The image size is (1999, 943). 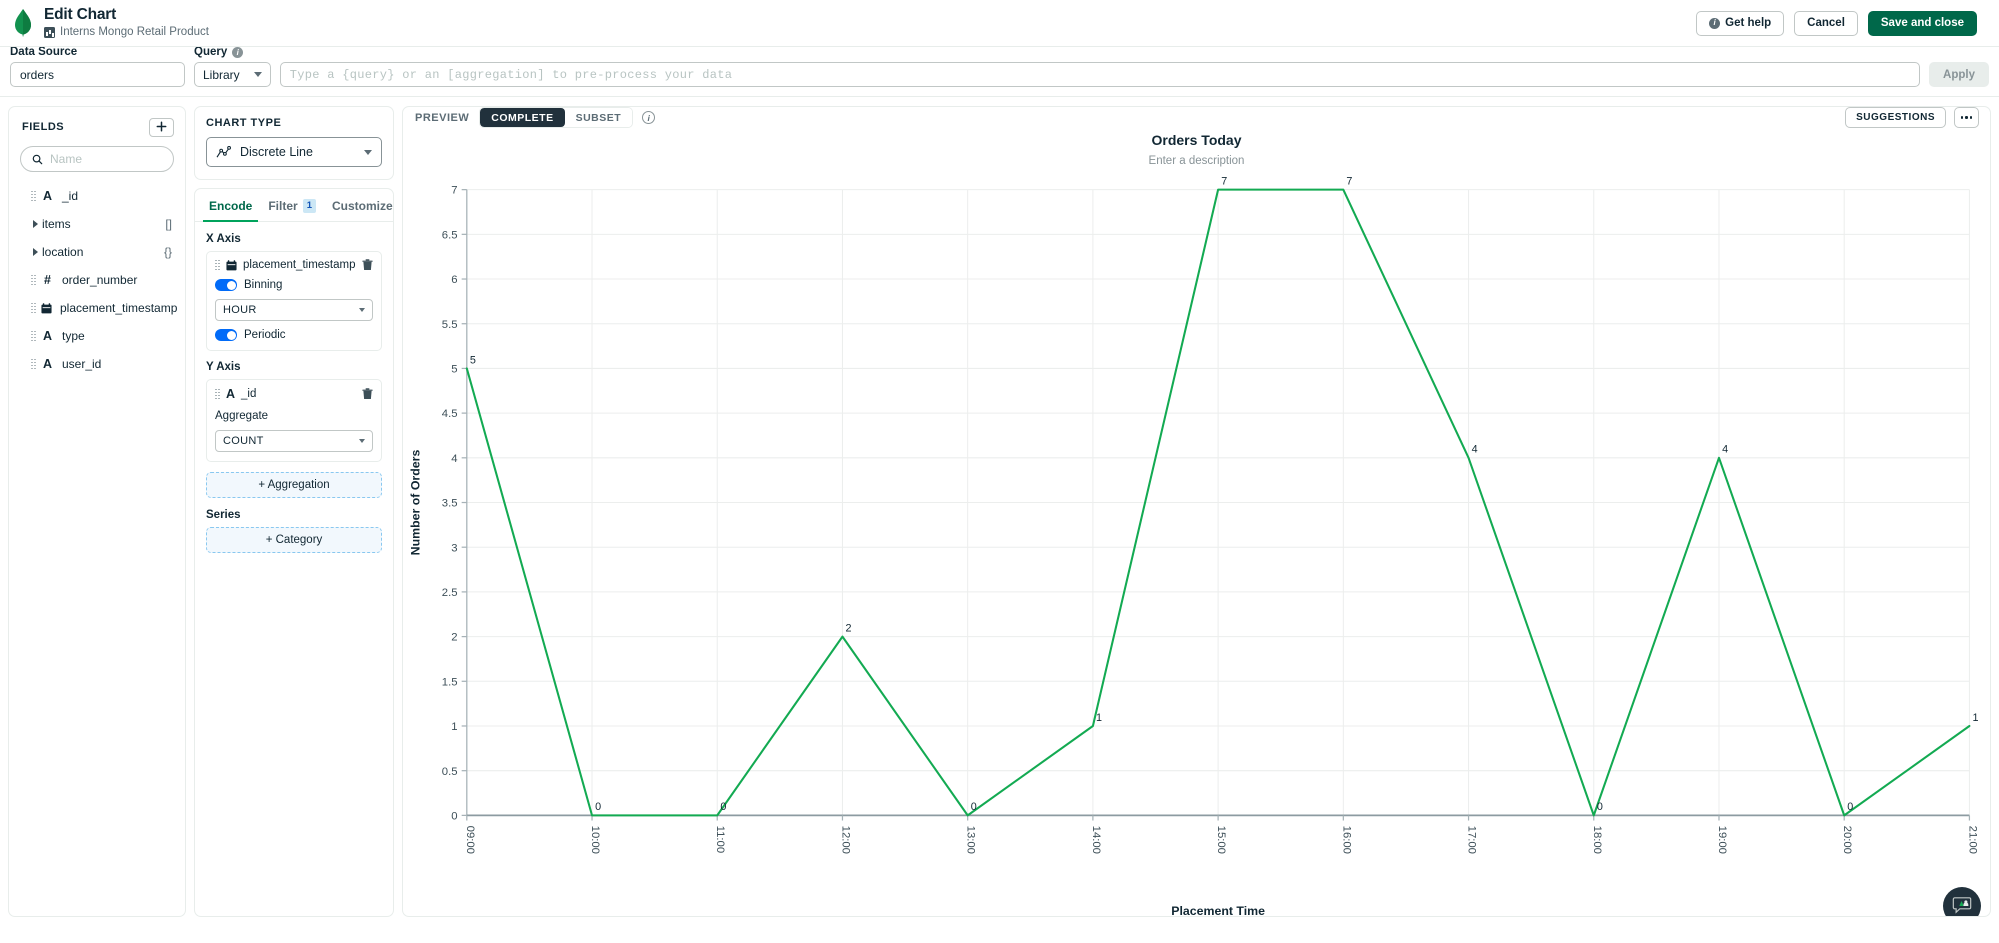 I want to click on search-input: Name, so click(x=97, y=159).